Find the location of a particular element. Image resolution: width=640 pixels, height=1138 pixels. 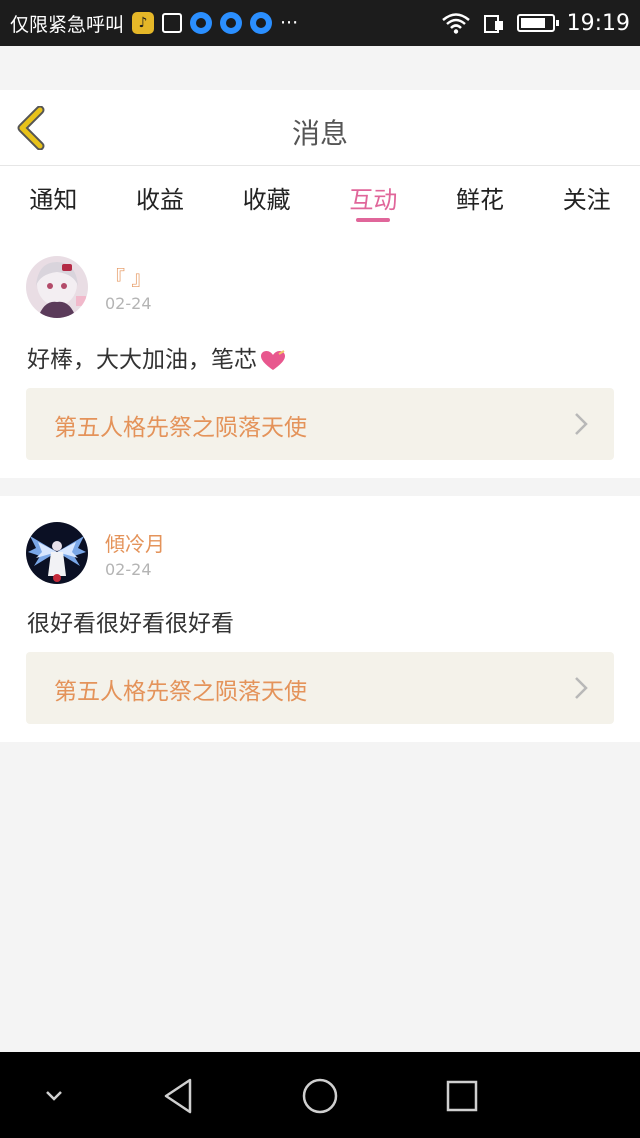

comment-text: 好棒，大大加油，笔芯 is located at coordinates (157, 357).